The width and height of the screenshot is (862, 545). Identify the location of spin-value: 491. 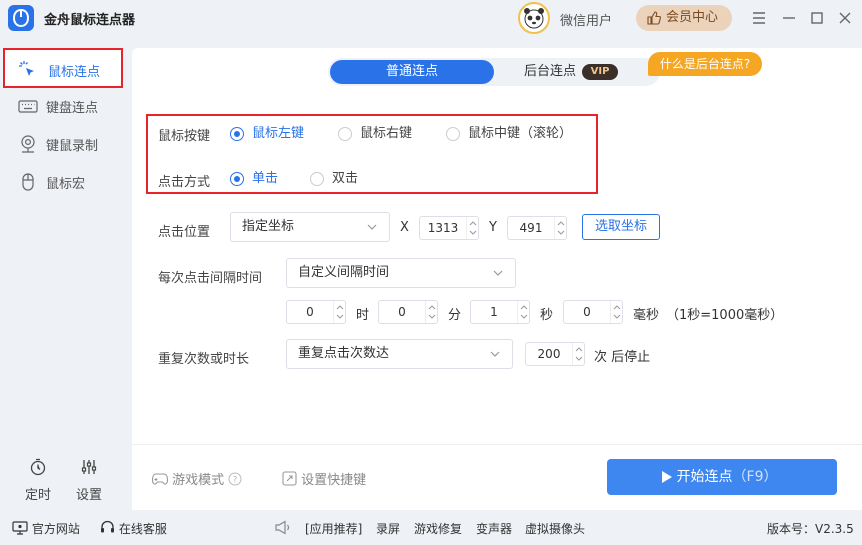
(531, 228).